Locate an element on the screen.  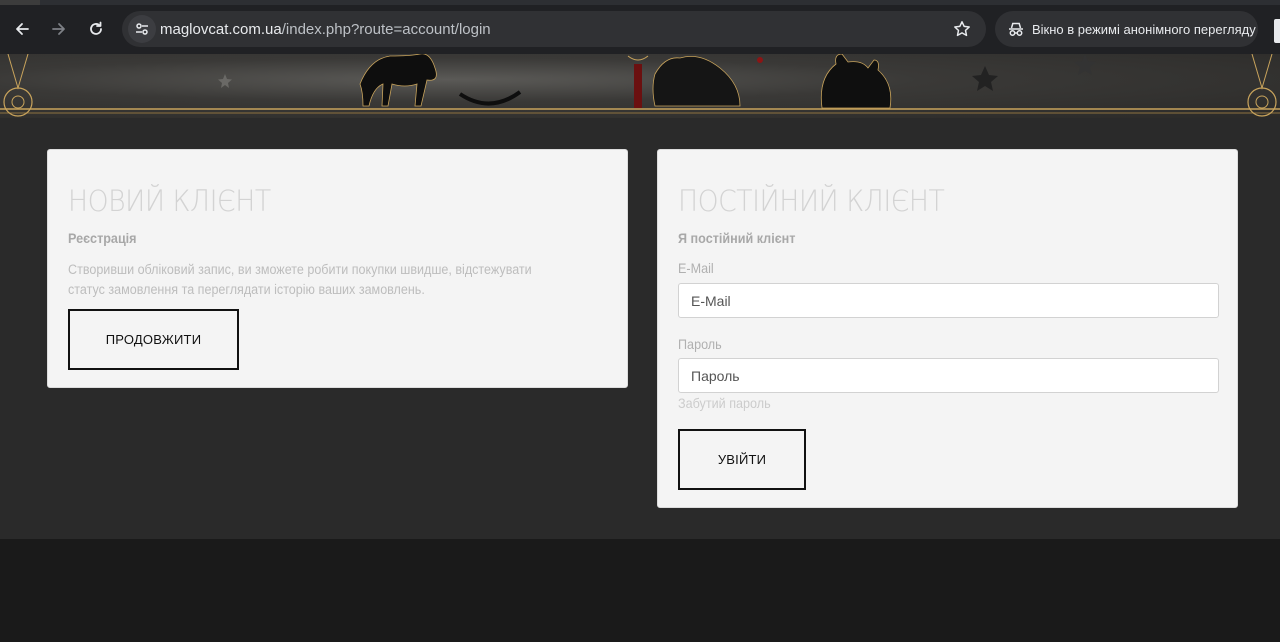
register-subtitle: Реєстрація is located at coordinates (102, 238).